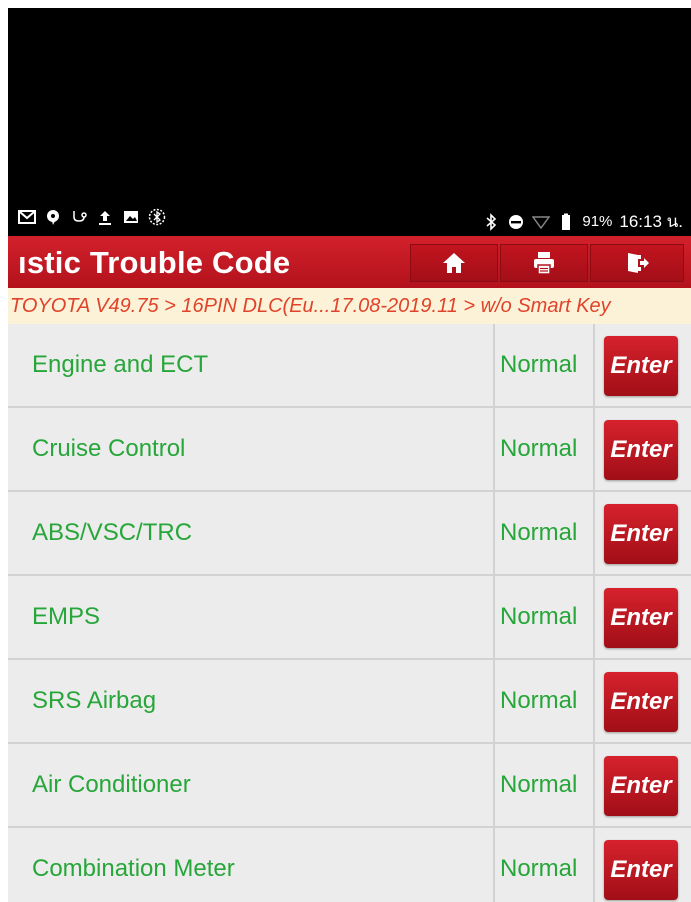 This screenshot has height=902, width=691. Describe the element at coordinates (154, 262) in the screenshot. I see `page-title: ıstic Trouble Code` at that location.